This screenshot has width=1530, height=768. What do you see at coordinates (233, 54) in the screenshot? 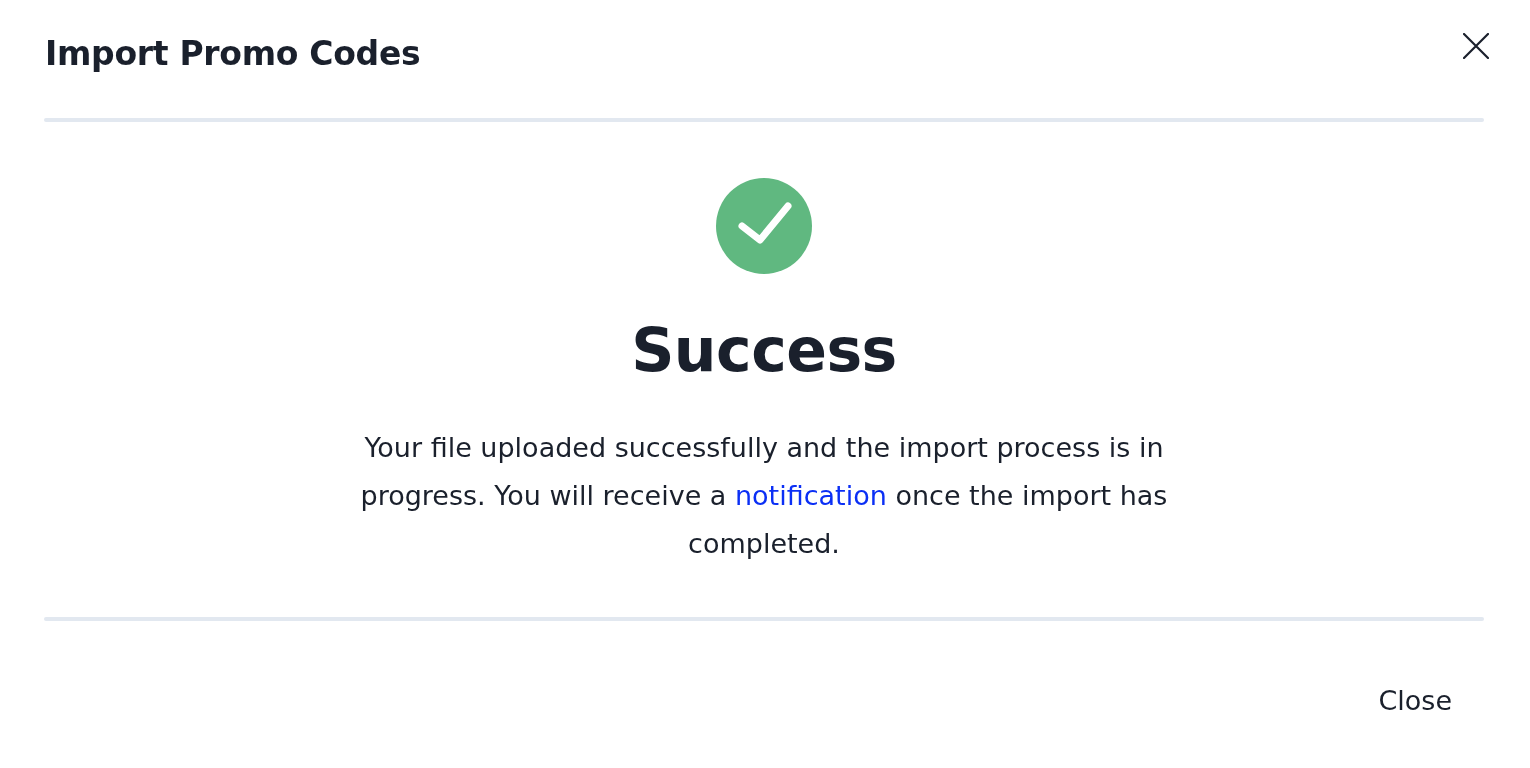
I see `dialog-title: Import Promo Codes` at bounding box center [233, 54].